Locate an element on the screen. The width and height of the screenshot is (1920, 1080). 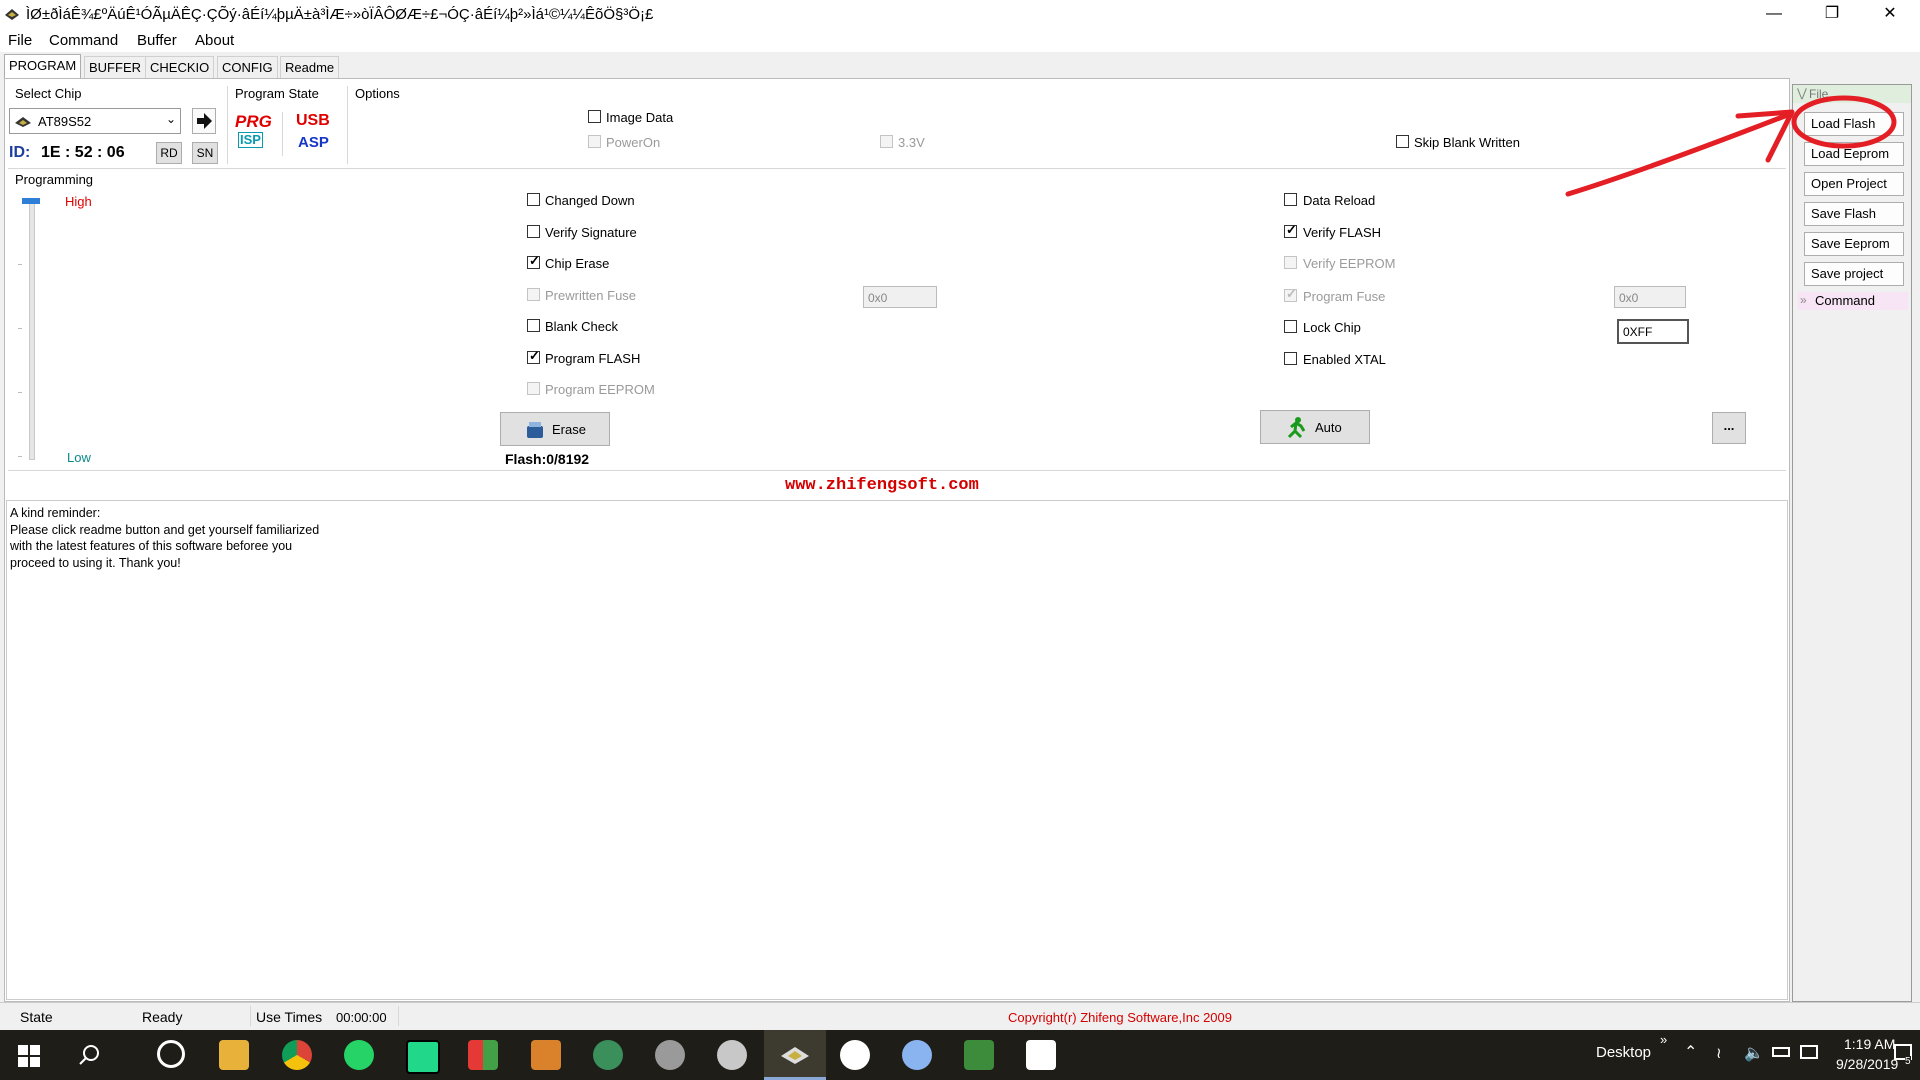
tab-config: CONFIG is located at coordinates (247, 67).